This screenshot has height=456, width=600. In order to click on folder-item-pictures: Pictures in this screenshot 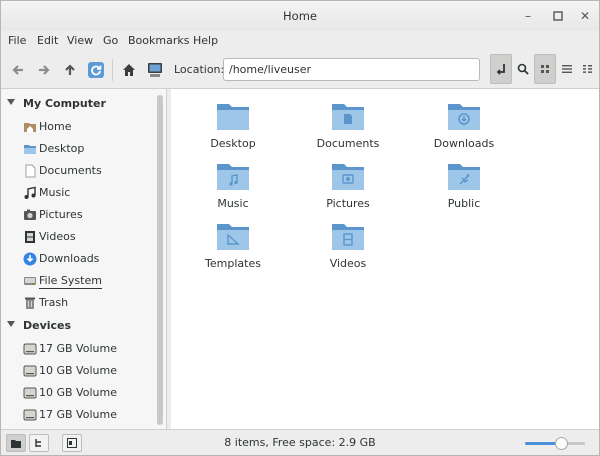, I will do `click(348, 185)`.